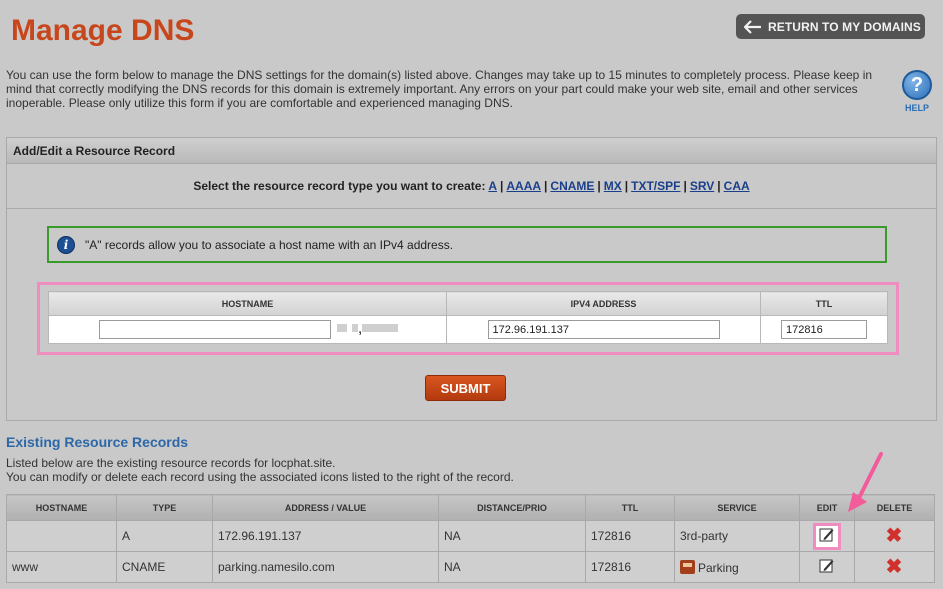  I want to click on ttl-cell, so click(824, 329).